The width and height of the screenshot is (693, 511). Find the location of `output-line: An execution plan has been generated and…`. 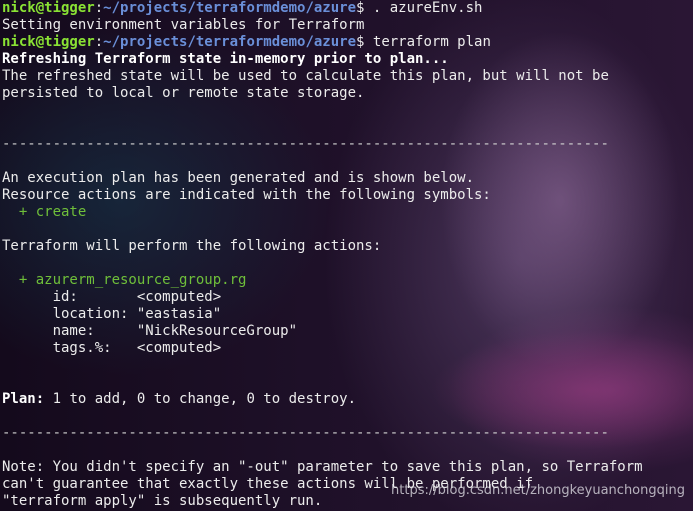

output-line: An execution plan has been generated and… is located at coordinates (238, 178).